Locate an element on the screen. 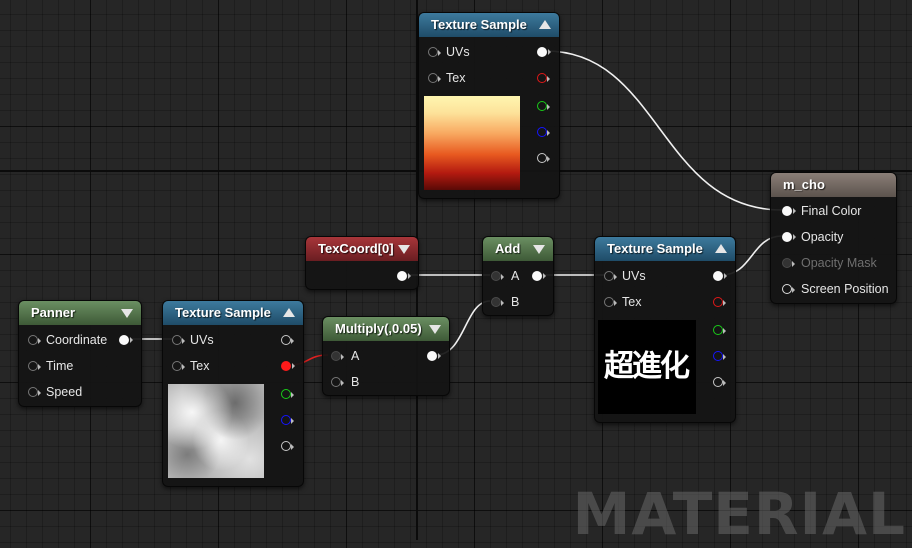 The width and height of the screenshot is (912, 548). pin-time: Time is located at coordinates (80, 366).